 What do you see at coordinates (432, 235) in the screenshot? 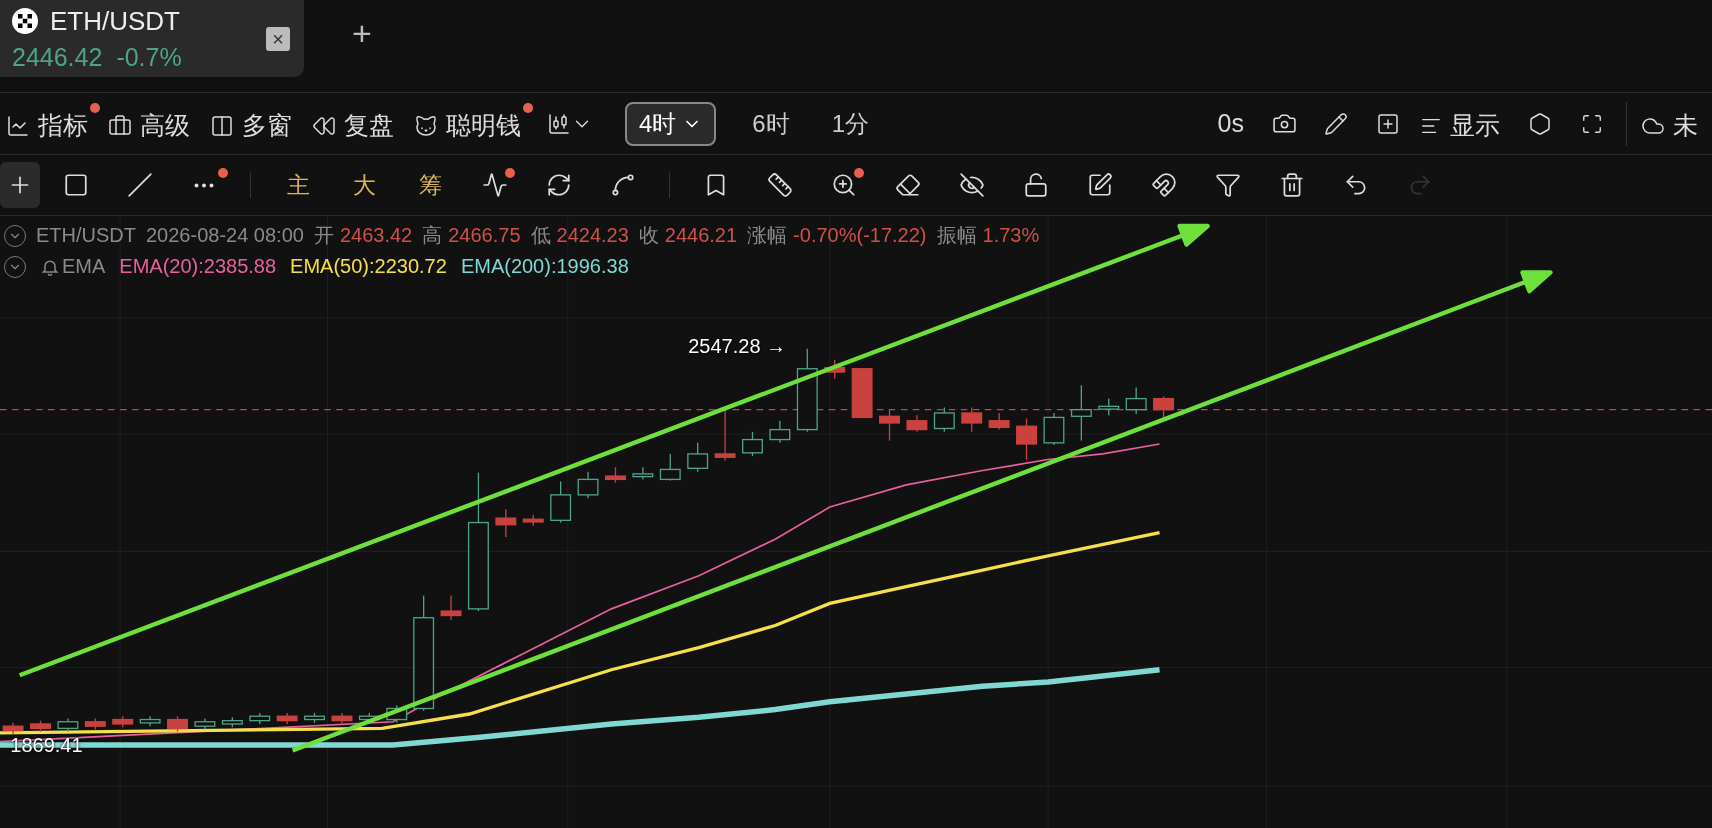
I see `legend-label: 高` at bounding box center [432, 235].